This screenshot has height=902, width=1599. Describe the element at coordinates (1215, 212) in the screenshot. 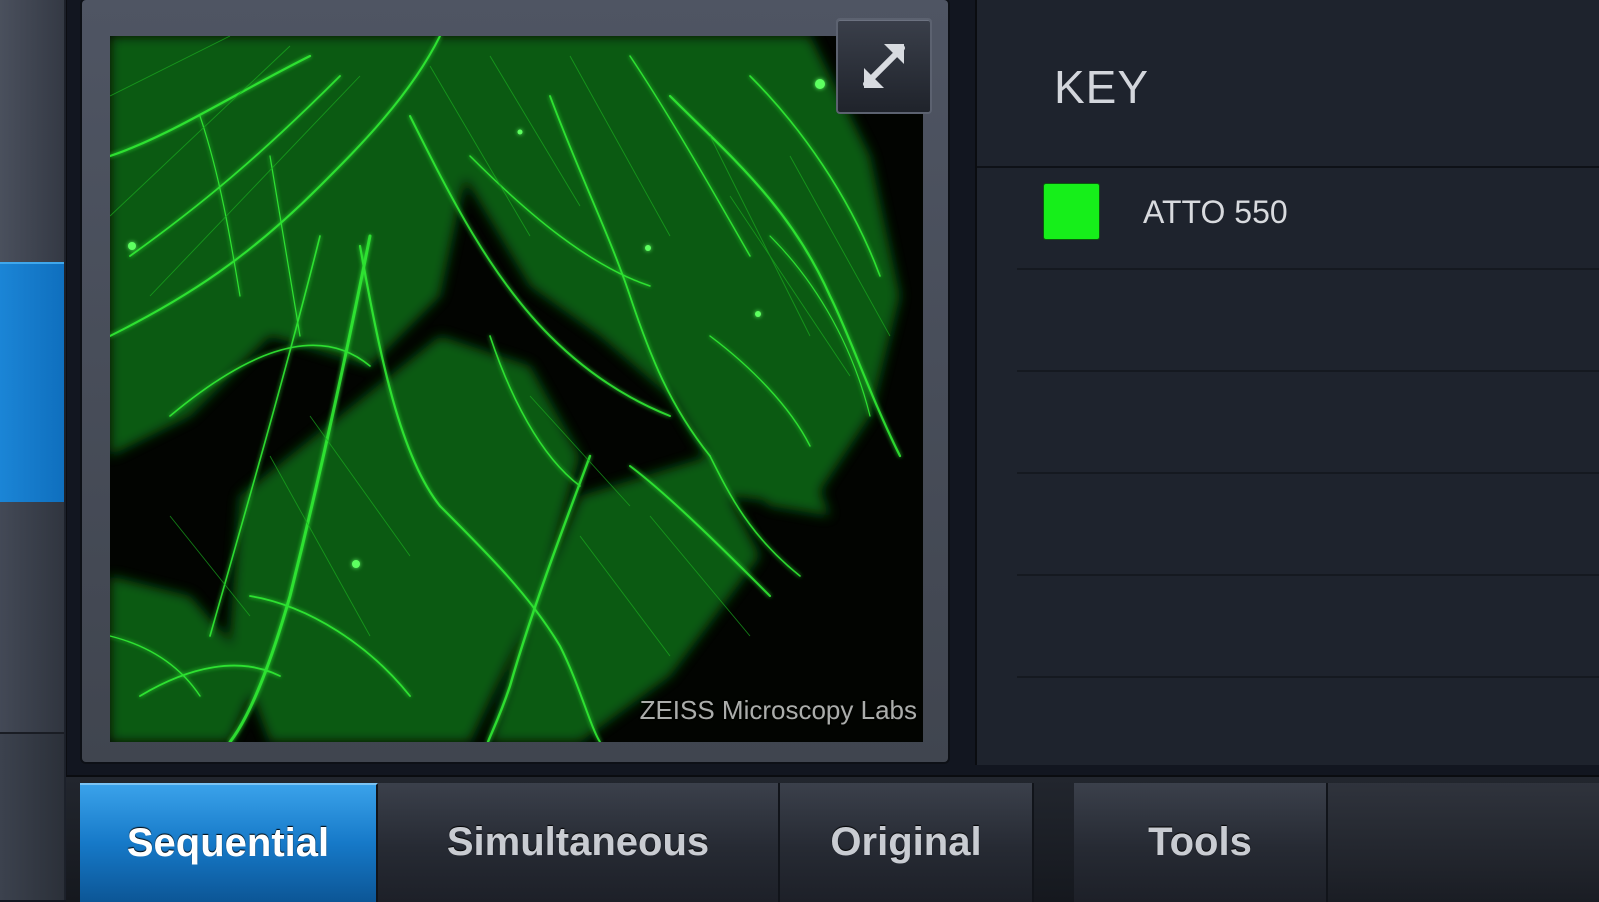

I see `key-item-label: ATTO 550` at that location.